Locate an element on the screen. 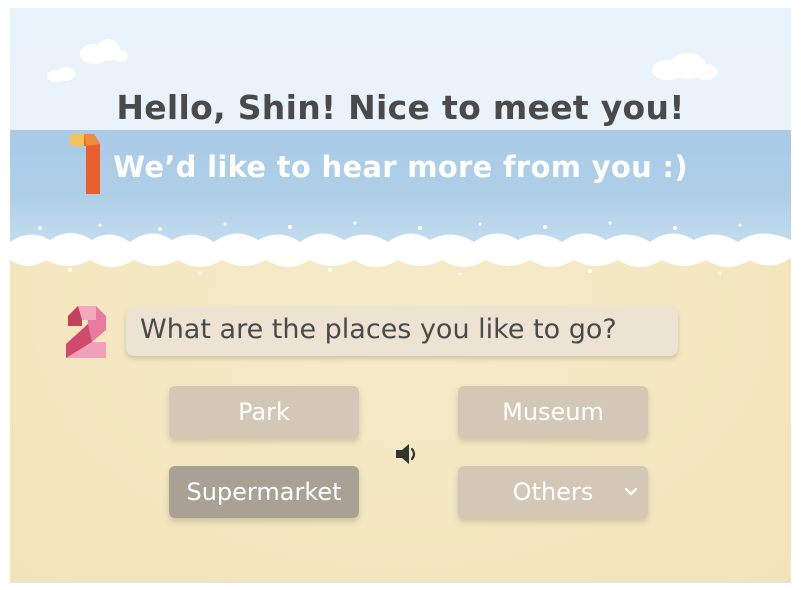 The width and height of the screenshot is (801, 590). number-two-icon is located at coordinates (86, 332).